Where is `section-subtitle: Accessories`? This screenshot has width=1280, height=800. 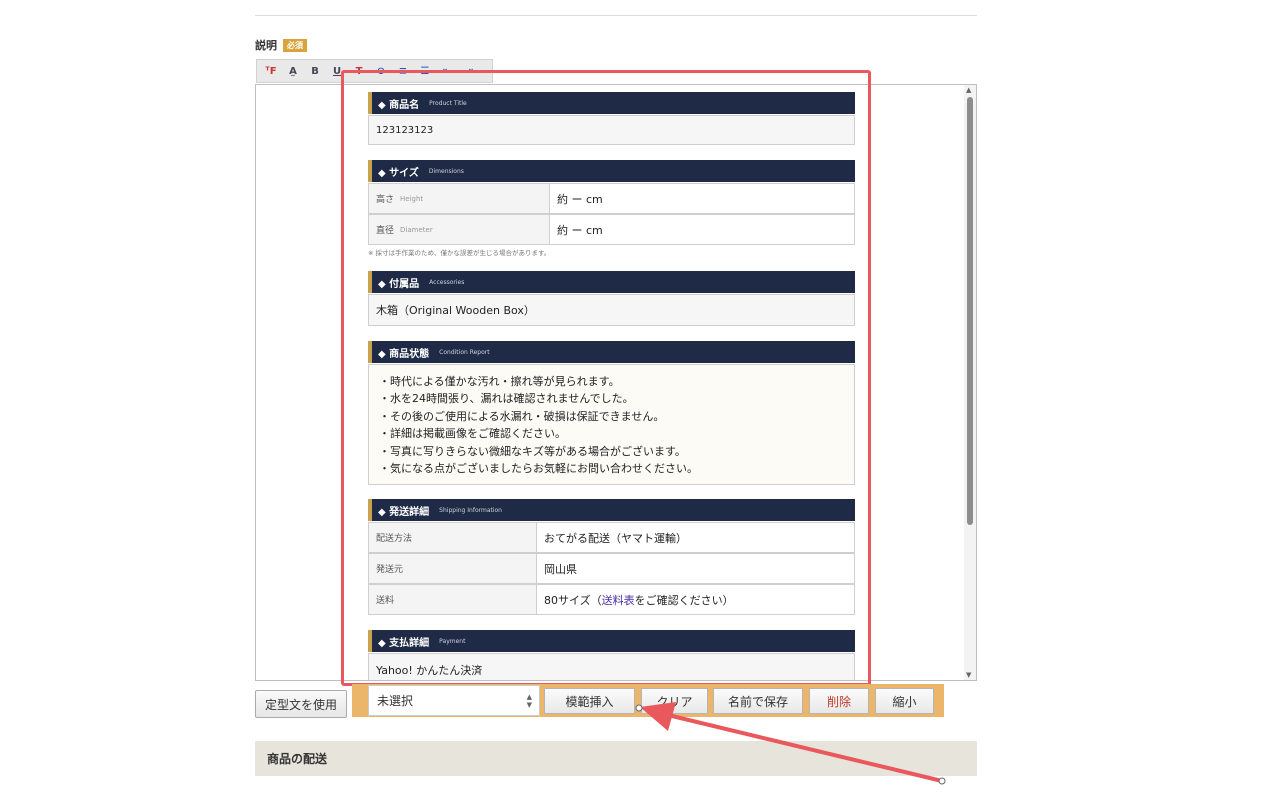
section-subtitle: Accessories is located at coordinates (447, 282).